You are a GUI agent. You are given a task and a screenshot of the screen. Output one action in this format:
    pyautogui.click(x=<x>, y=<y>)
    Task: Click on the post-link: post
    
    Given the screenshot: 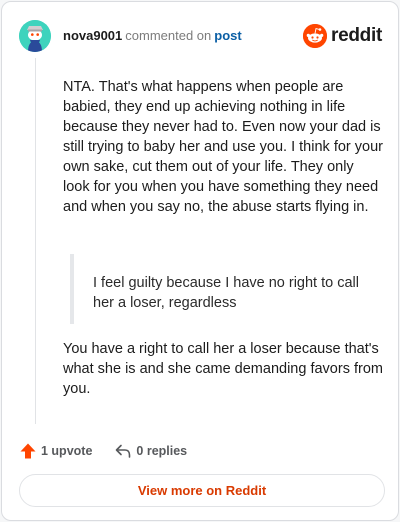 What is the action you would take?
    pyautogui.click(x=227, y=35)
    